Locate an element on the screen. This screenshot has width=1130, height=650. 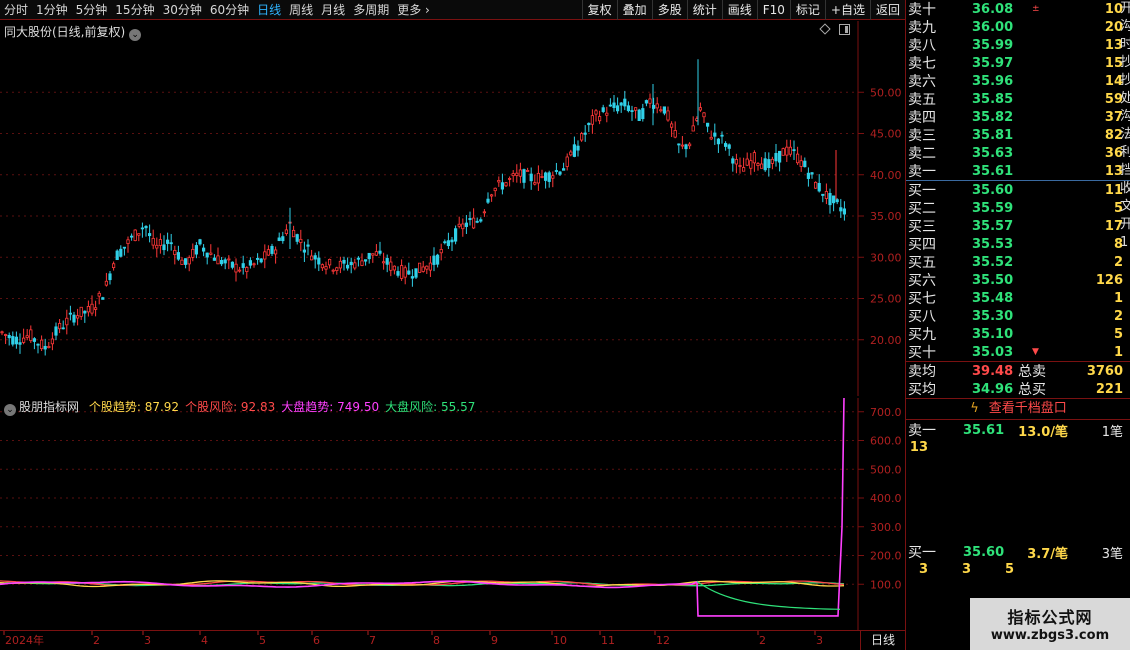
divider is located at coordinates (1018, 398).